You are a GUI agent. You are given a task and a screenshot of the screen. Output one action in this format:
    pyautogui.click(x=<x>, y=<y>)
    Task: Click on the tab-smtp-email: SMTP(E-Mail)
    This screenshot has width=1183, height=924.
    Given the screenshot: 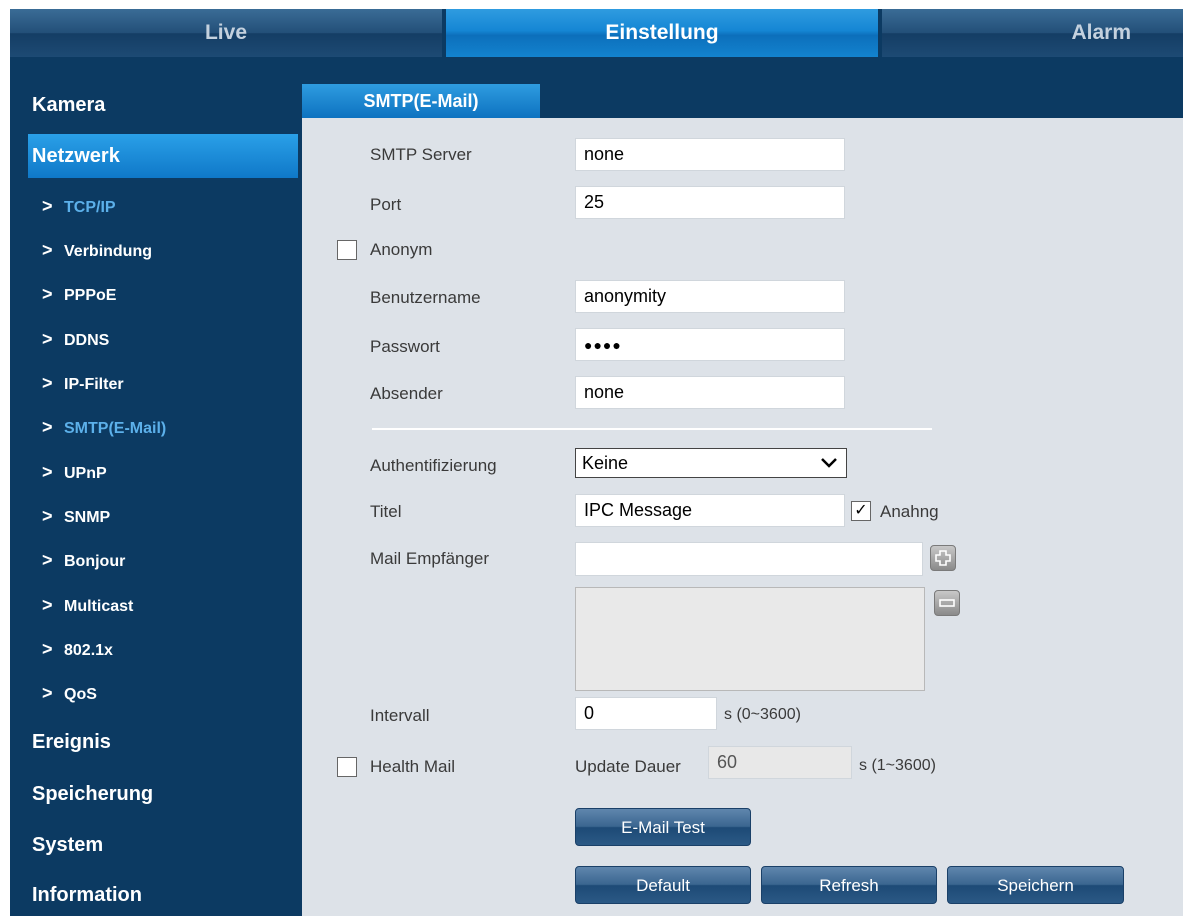 What is the action you would take?
    pyautogui.click(x=421, y=101)
    